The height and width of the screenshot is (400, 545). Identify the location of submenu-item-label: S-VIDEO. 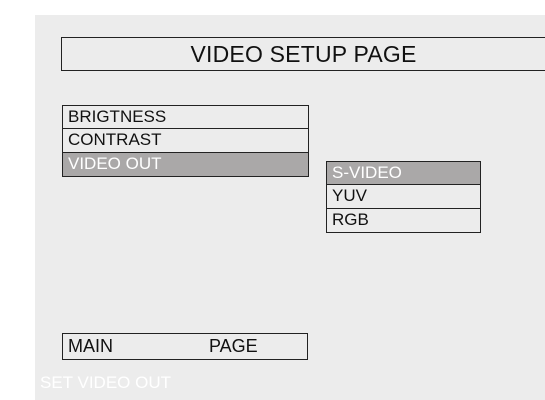
(367, 172).